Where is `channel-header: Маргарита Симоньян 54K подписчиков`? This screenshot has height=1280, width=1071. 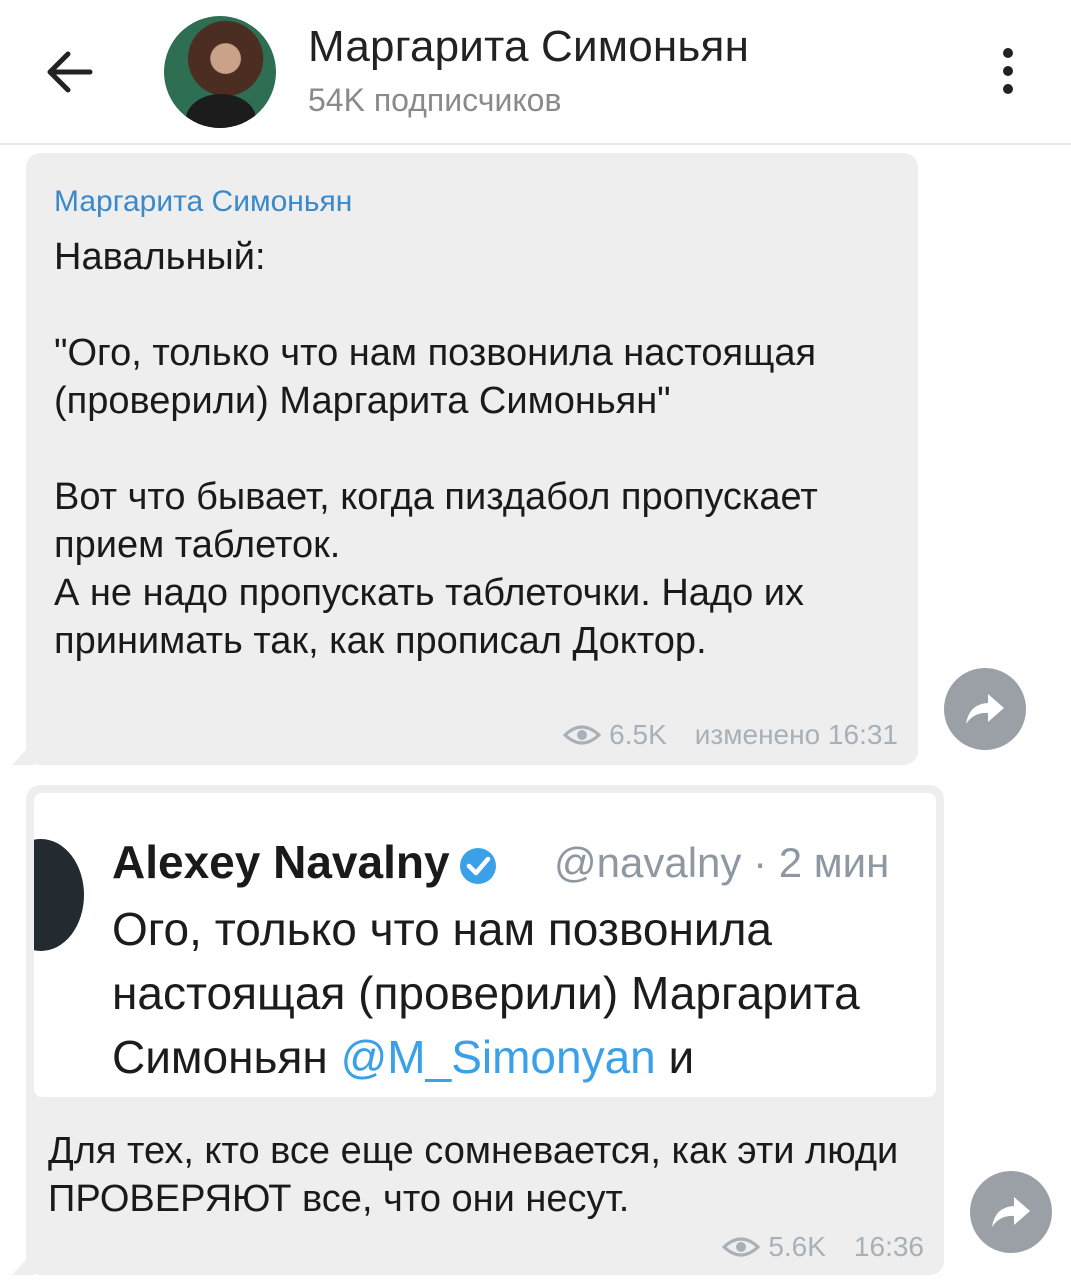 channel-header: Маргарита Симоньян 54K подписчиков is located at coordinates (535, 72).